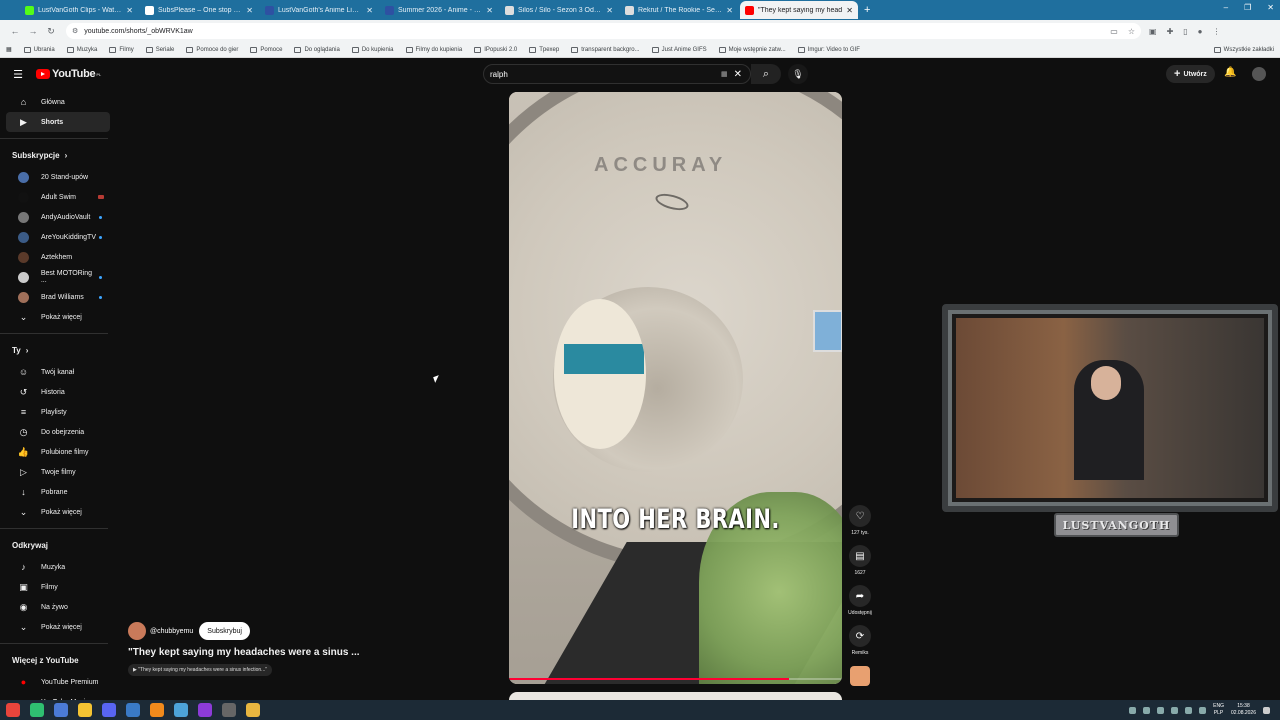 This screenshot has height=720, width=1280. Describe the element at coordinates (724, 74) in the screenshot. I see `keyboard-icon: ▦` at that location.